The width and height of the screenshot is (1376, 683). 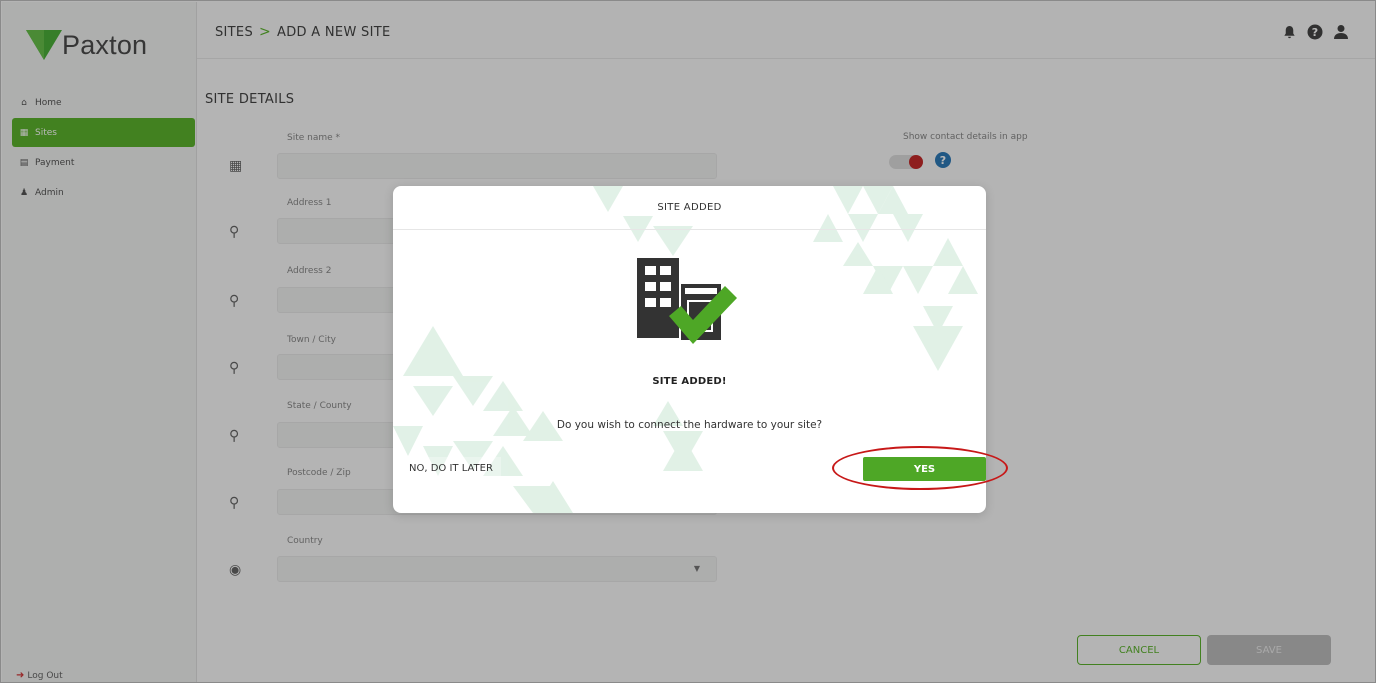 I want to click on dialog-subtitle: SITE ADDED!, so click(x=689, y=381).